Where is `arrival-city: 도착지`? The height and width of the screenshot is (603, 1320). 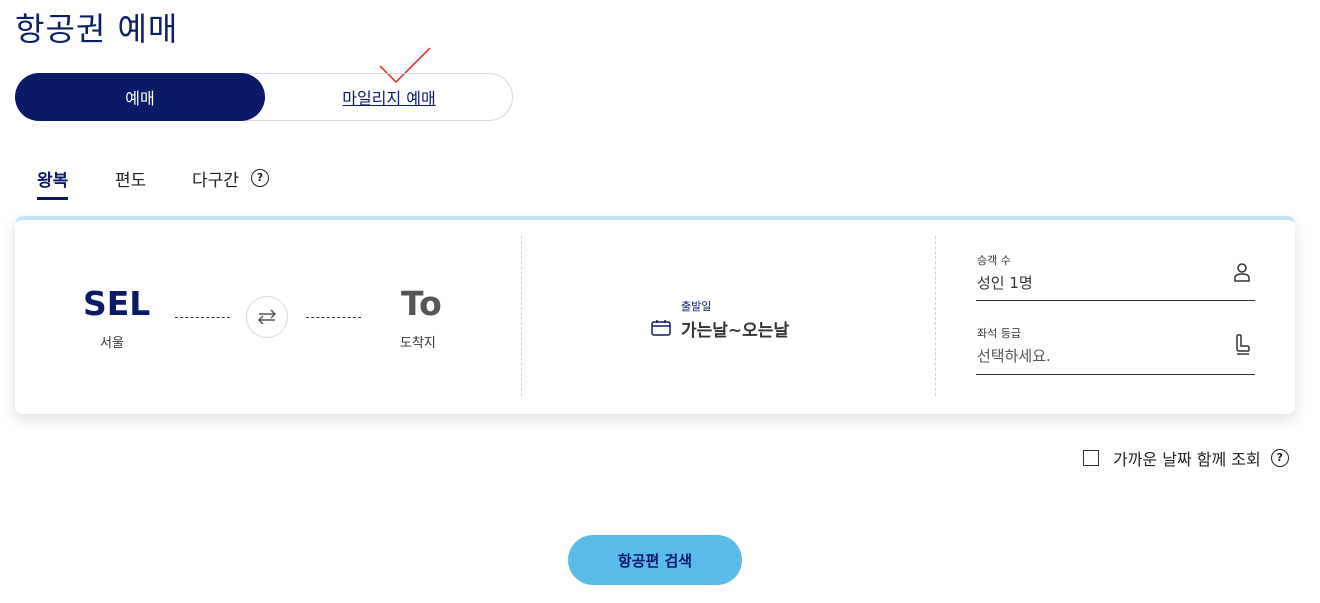 arrival-city: 도착지 is located at coordinates (418, 343).